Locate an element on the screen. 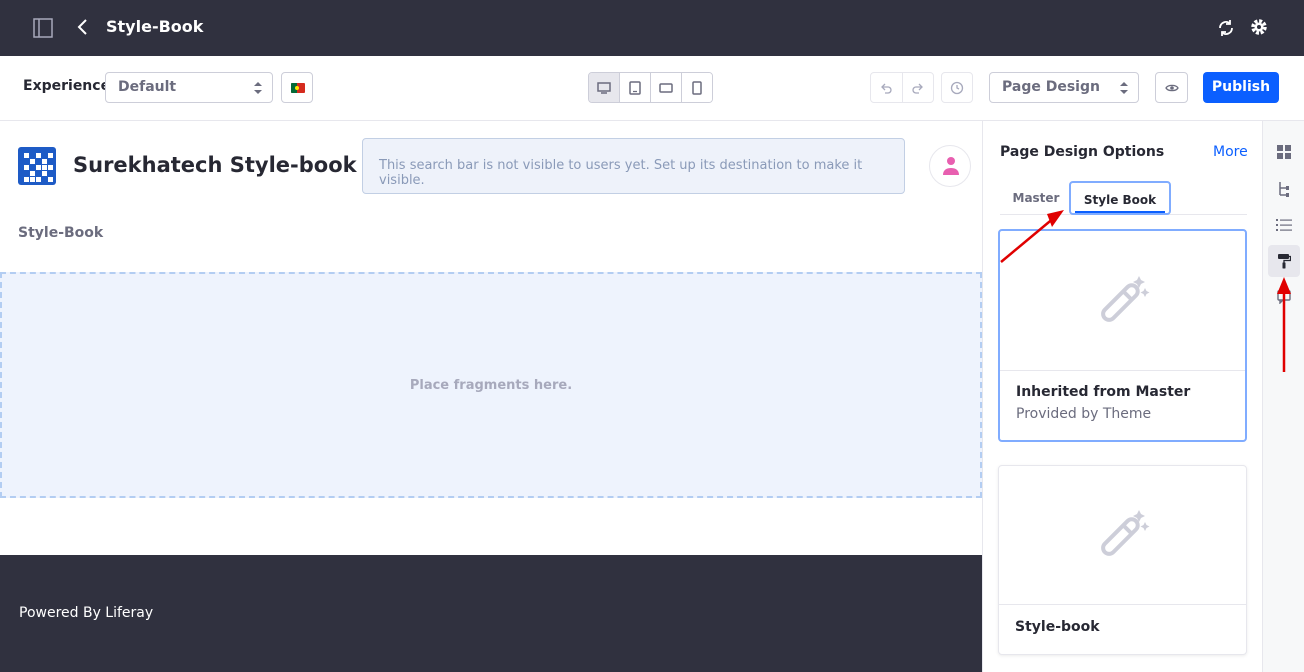 This screenshot has width=1304, height=672. rail-fragments-button is located at coordinates (1284, 152).